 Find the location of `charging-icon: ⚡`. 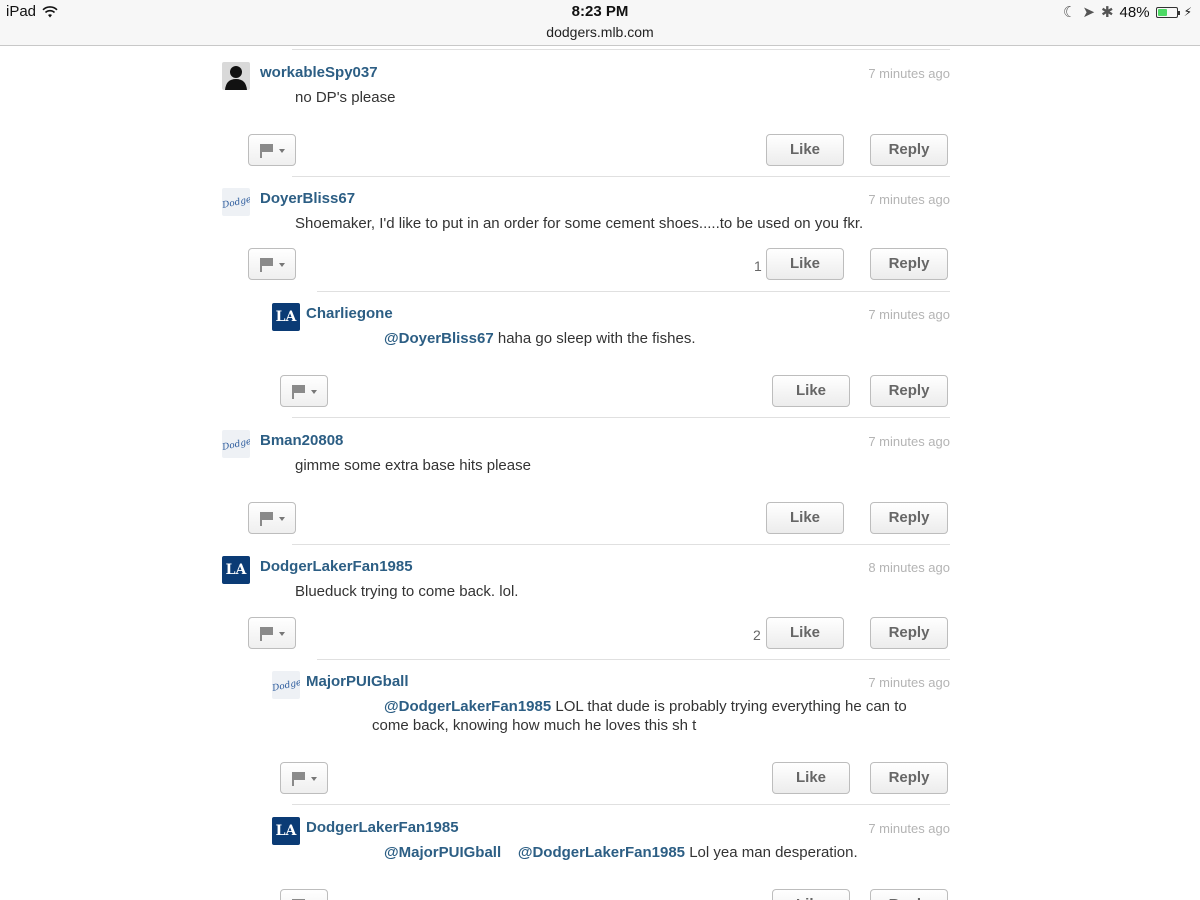

charging-icon: ⚡ is located at coordinates (1187, 12).